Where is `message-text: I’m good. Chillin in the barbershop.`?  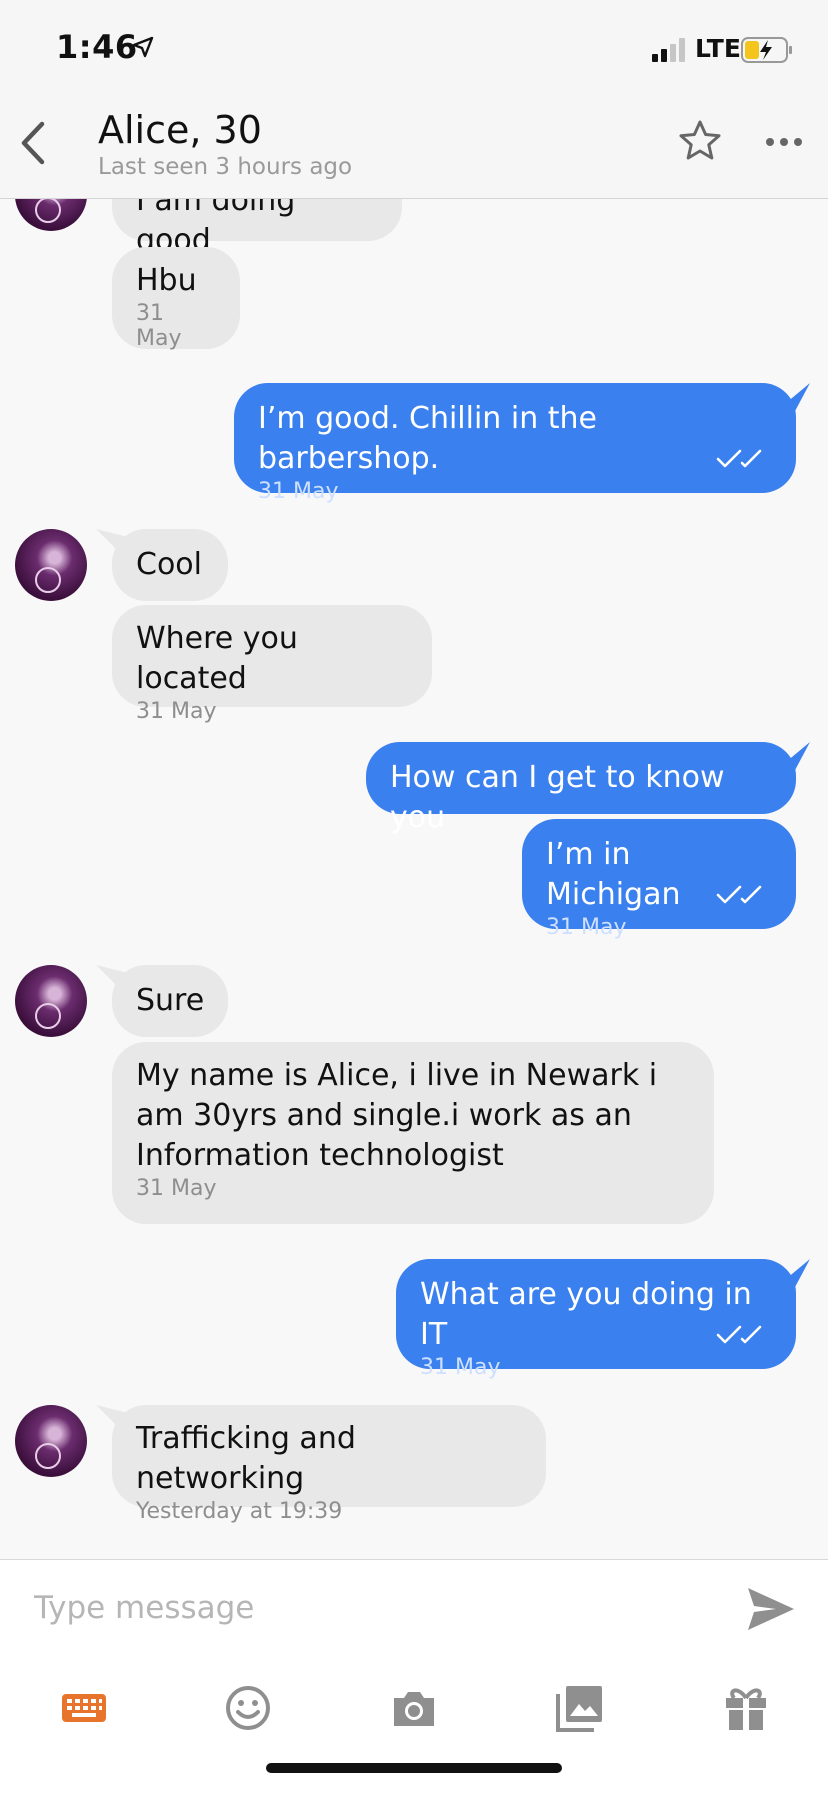
message-text: I’m good. Chillin in the barbershop. is located at coordinates (427, 438).